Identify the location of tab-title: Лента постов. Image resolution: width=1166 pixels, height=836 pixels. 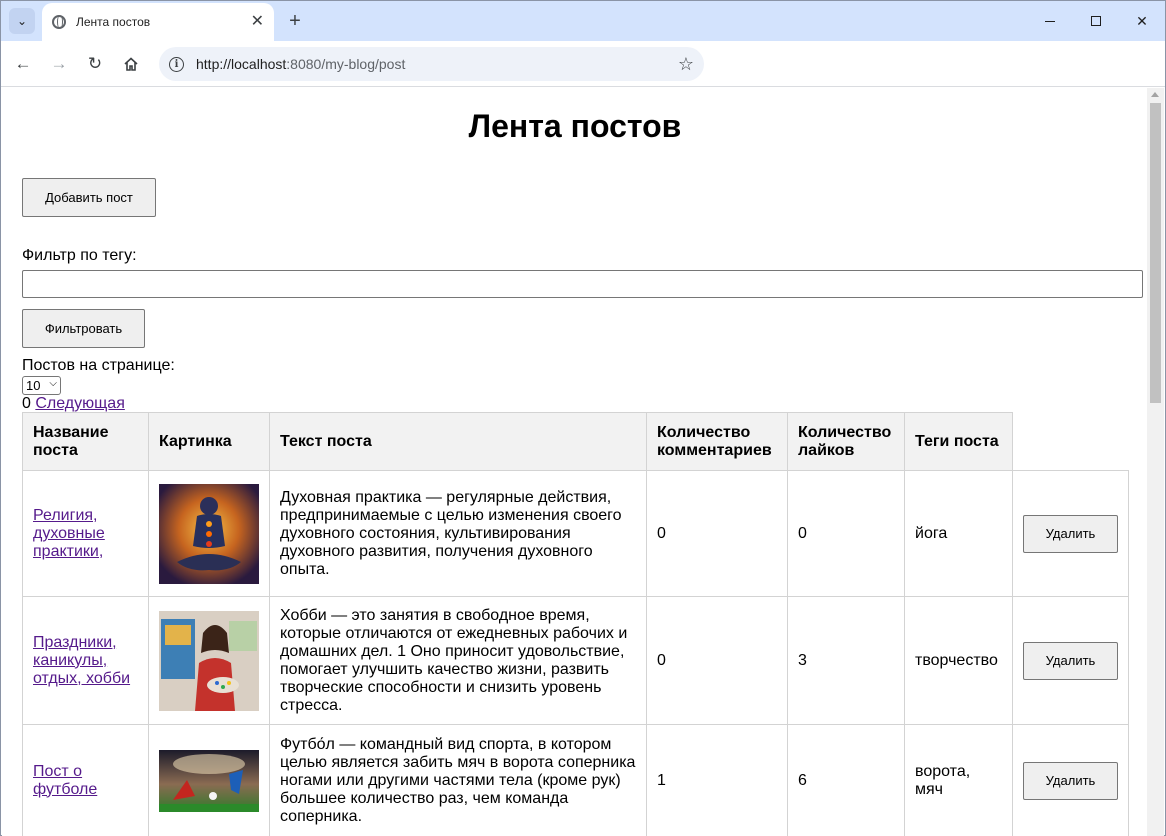
(113, 22).